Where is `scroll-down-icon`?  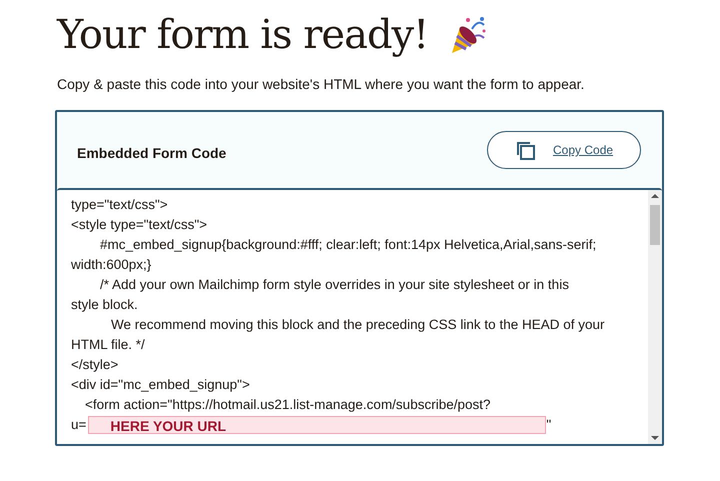
scroll-down-icon is located at coordinates (655, 438).